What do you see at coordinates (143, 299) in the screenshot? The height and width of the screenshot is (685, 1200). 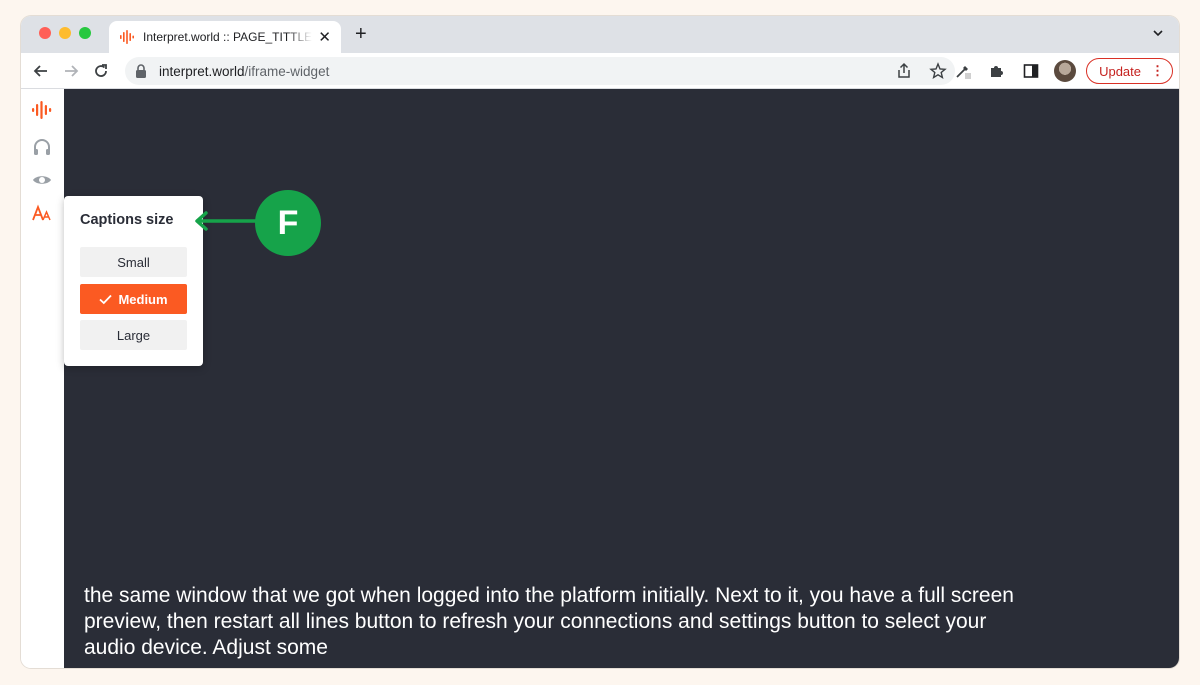 I see `size-option-label: Medium` at bounding box center [143, 299].